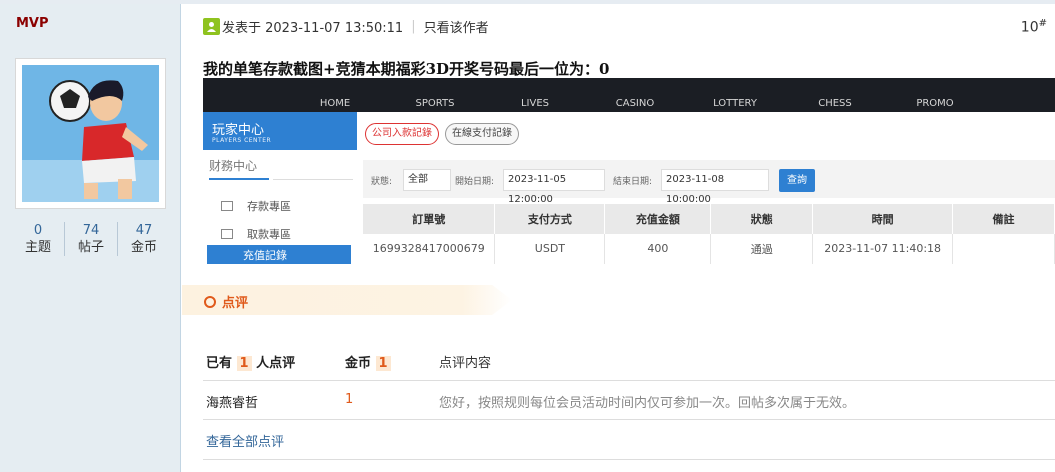 The height and width of the screenshot is (472, 1055). I want to click on wallet-icon, so click(227, 206).